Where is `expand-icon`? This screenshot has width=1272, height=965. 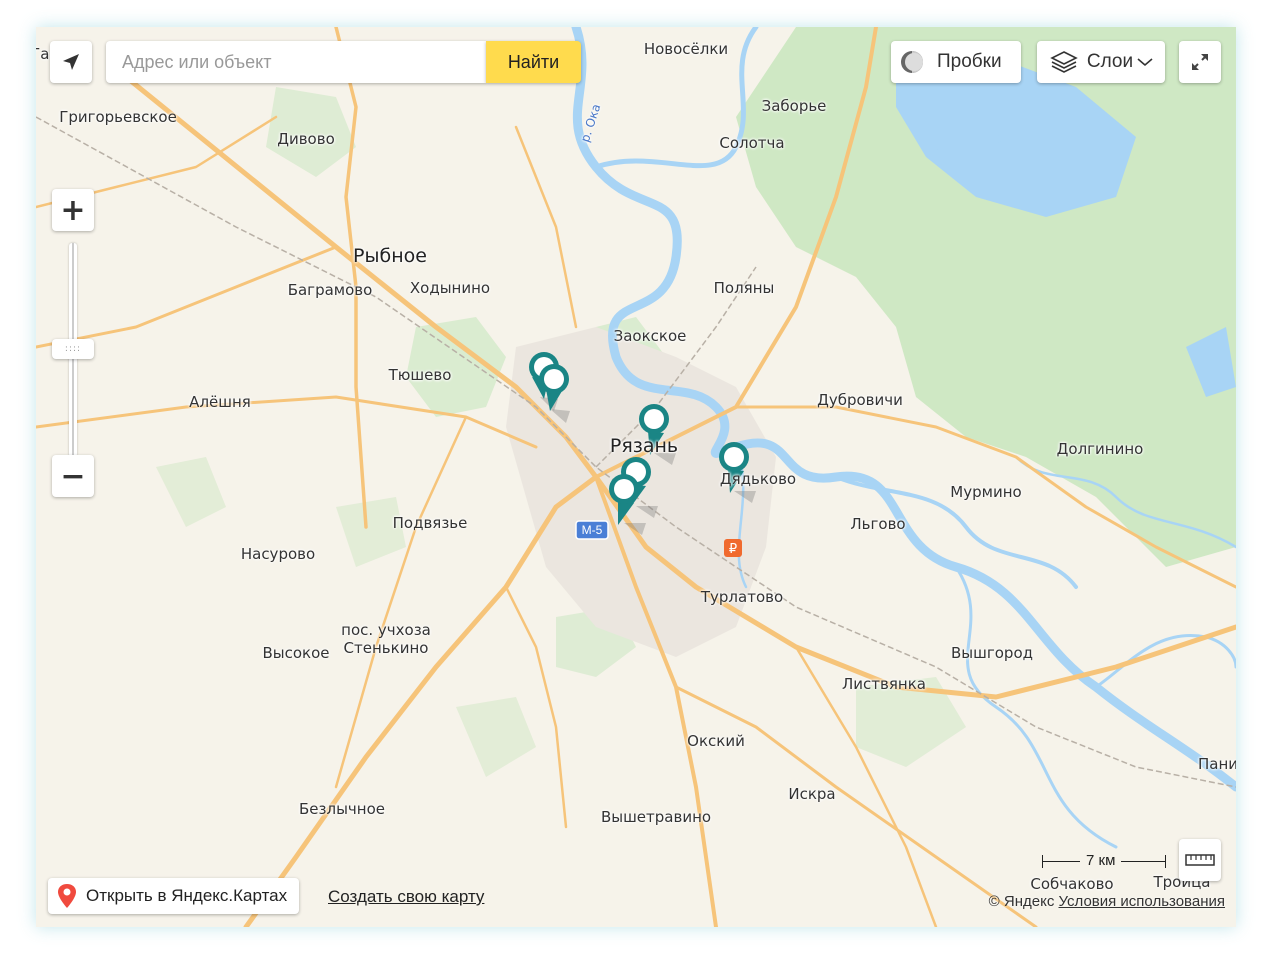 expand-icon is located at coordinates (1200, 62).